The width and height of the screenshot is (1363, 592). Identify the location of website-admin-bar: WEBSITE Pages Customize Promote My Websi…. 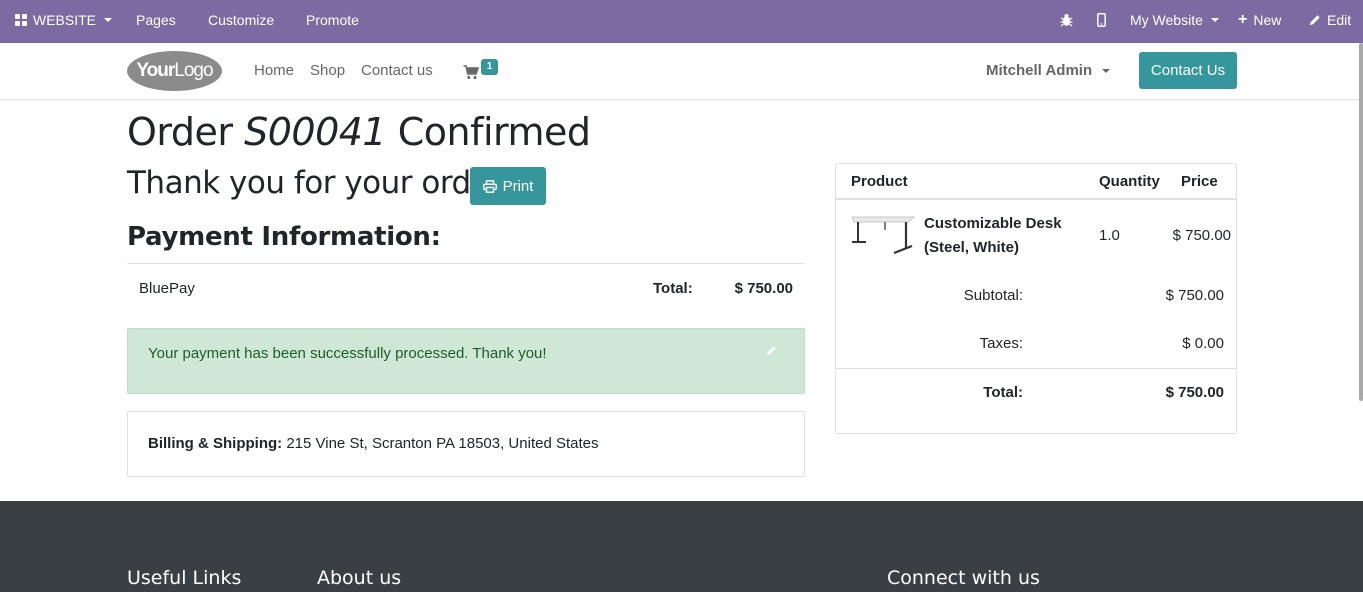
(681, 21).